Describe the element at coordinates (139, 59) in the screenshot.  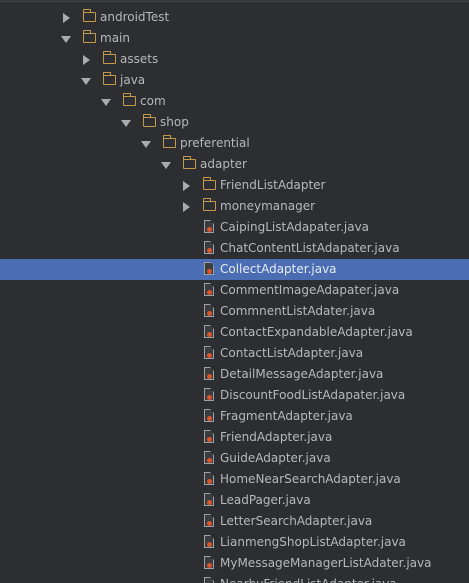
I see `tree-node-label: assets` at that location.